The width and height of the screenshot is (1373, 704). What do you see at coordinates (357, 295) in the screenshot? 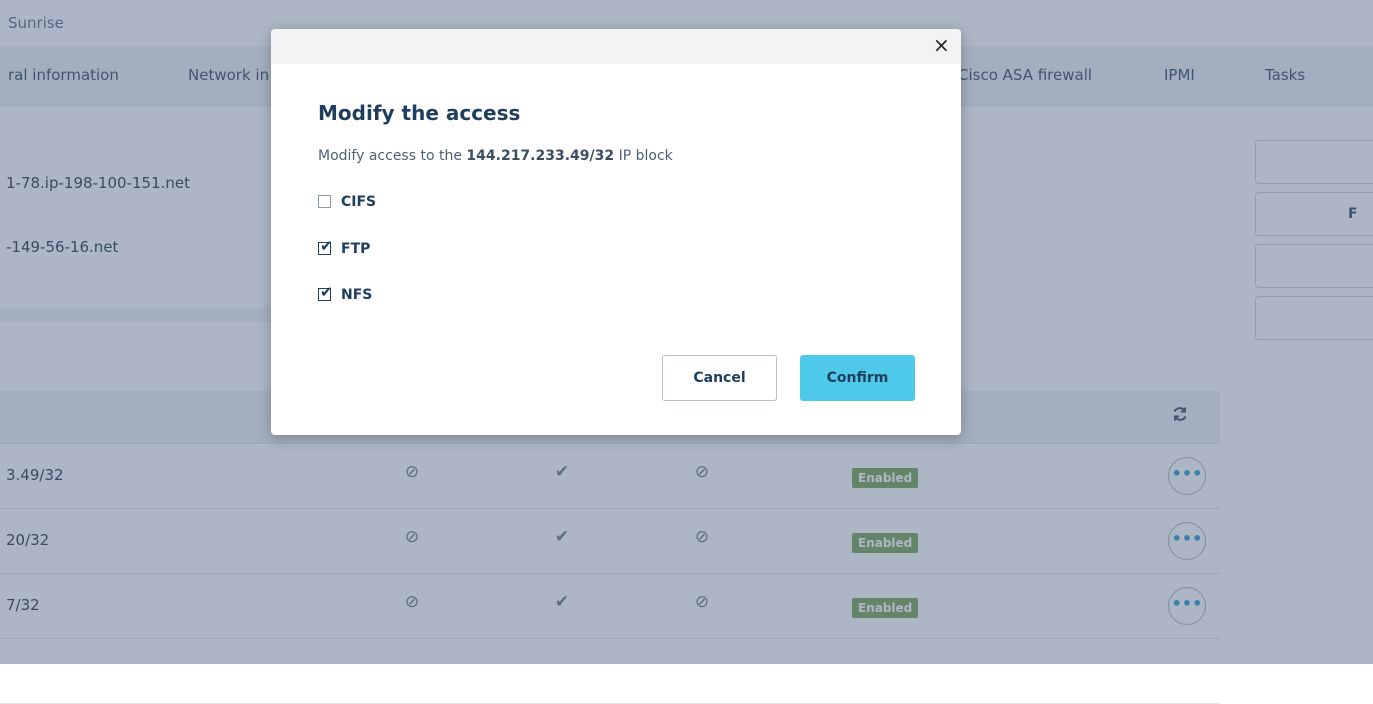
I see `nfs-label: NFS` at bounding box center [357, 295].